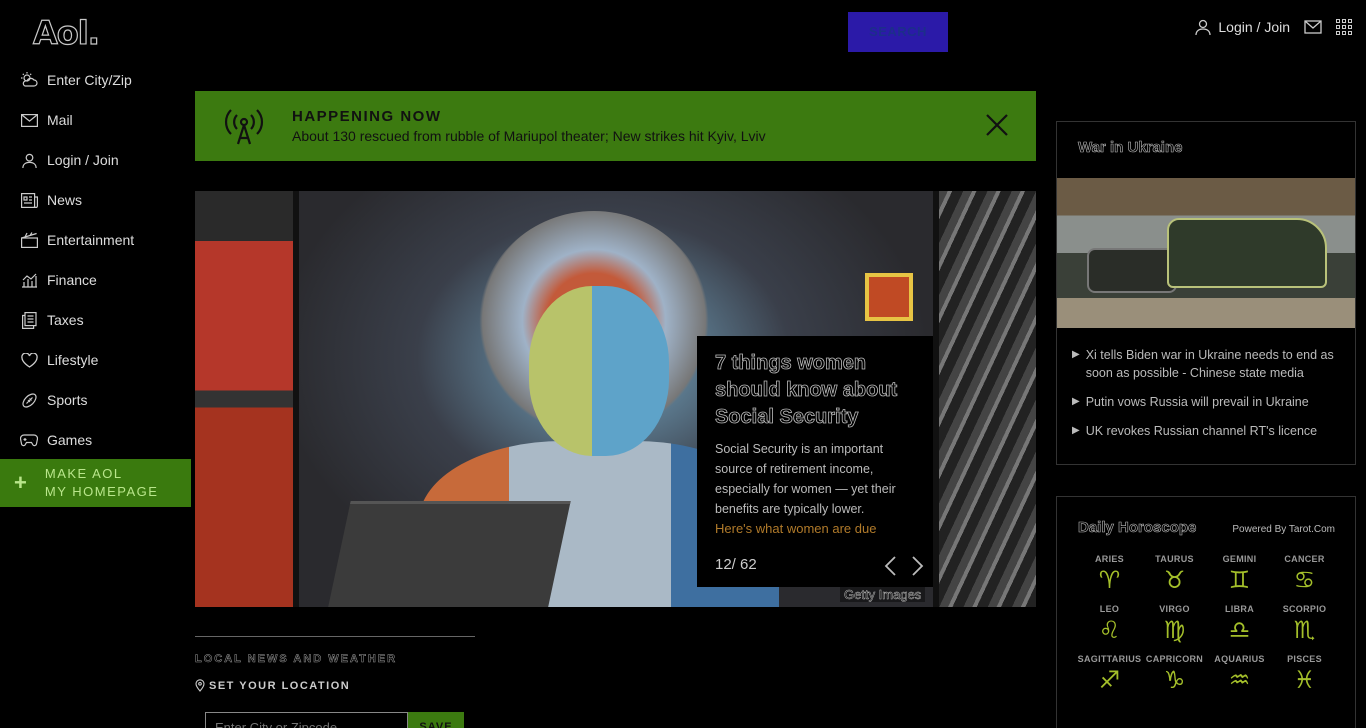 This screenshot has height=728, width=1366. Describe the element at coordinates (60, 120) in the screenshot. I see `sidebar-item-label: Mail` at that location.